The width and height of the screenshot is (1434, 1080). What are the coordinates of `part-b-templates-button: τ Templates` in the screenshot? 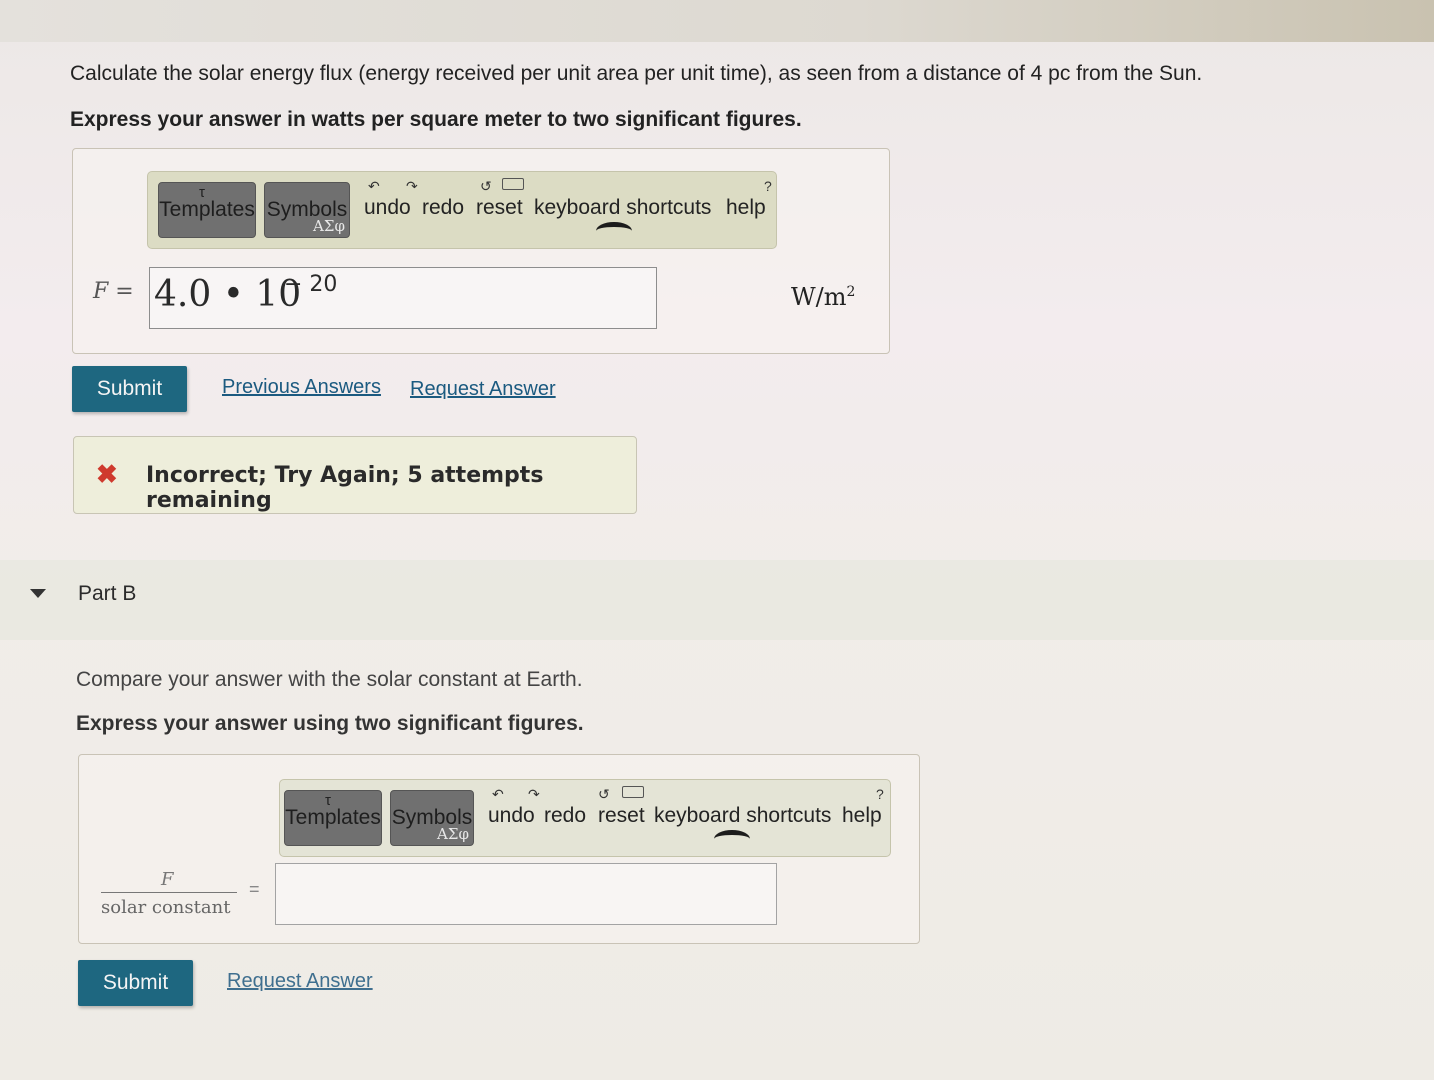 It's located at (333, 818).